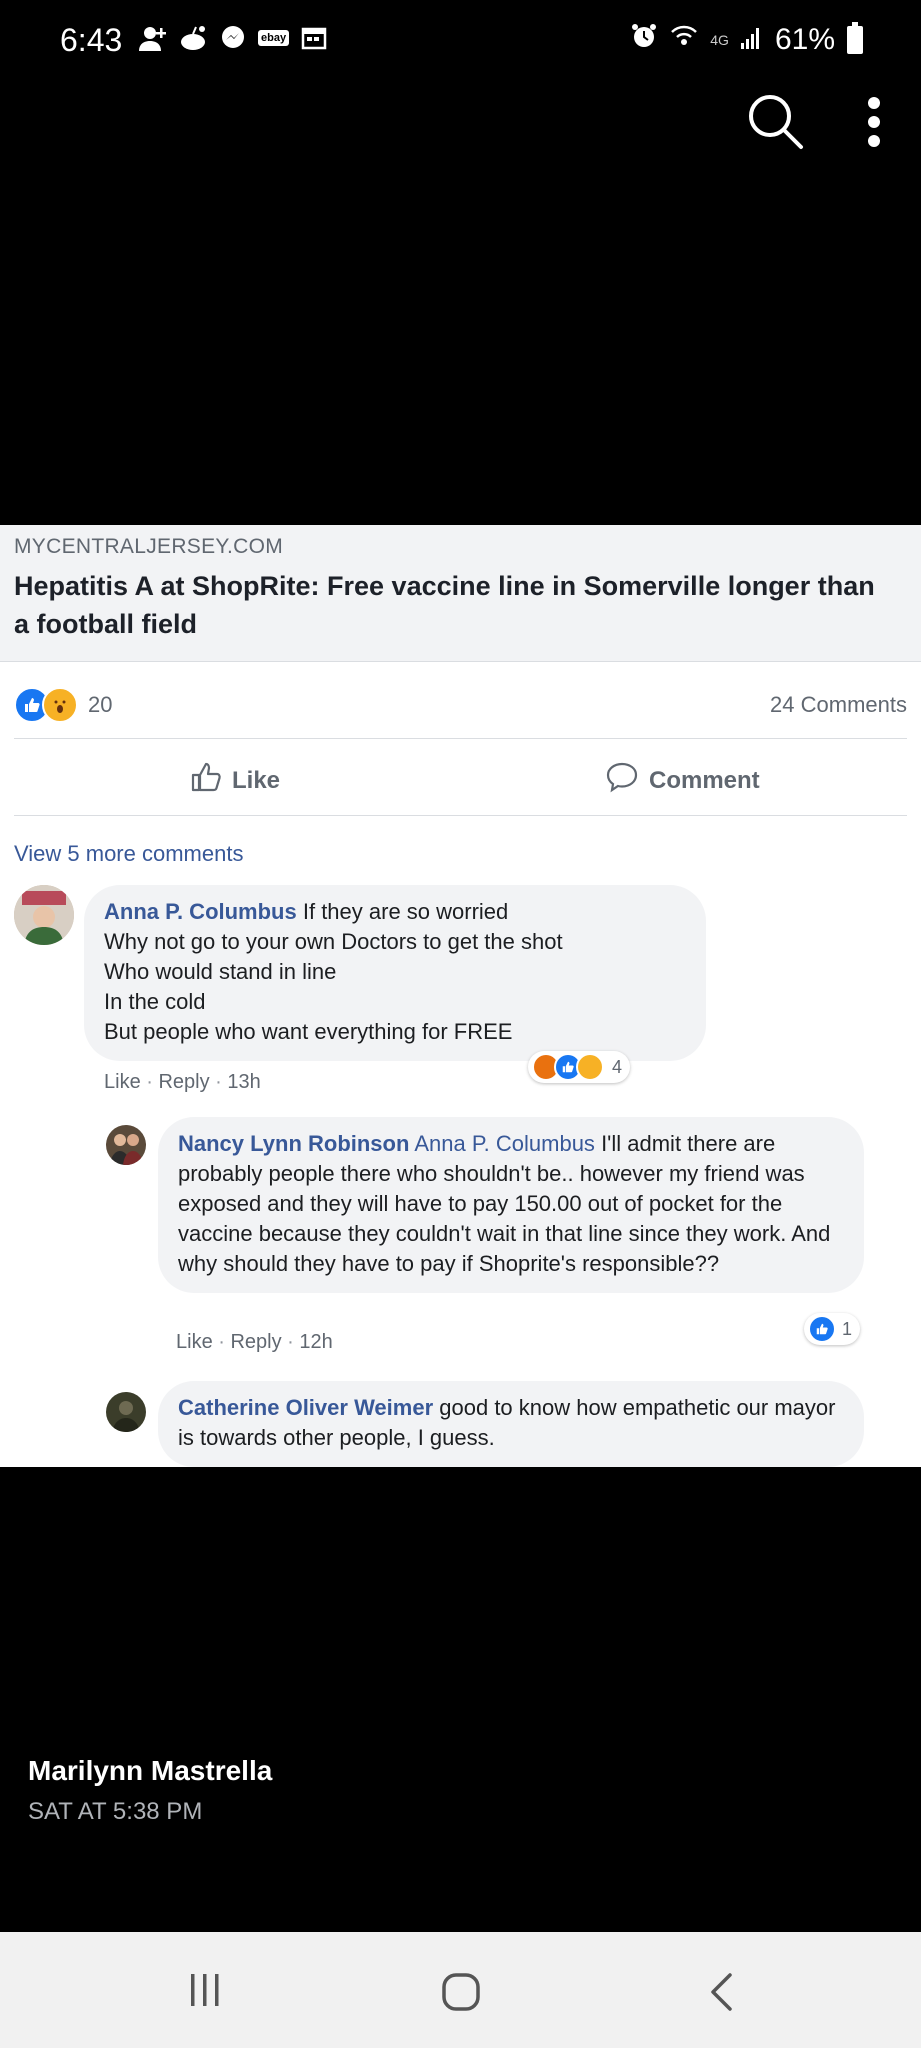  Describe the element at coordinates (721, 1992) in the screenshot. I see `back-icon` at that location.